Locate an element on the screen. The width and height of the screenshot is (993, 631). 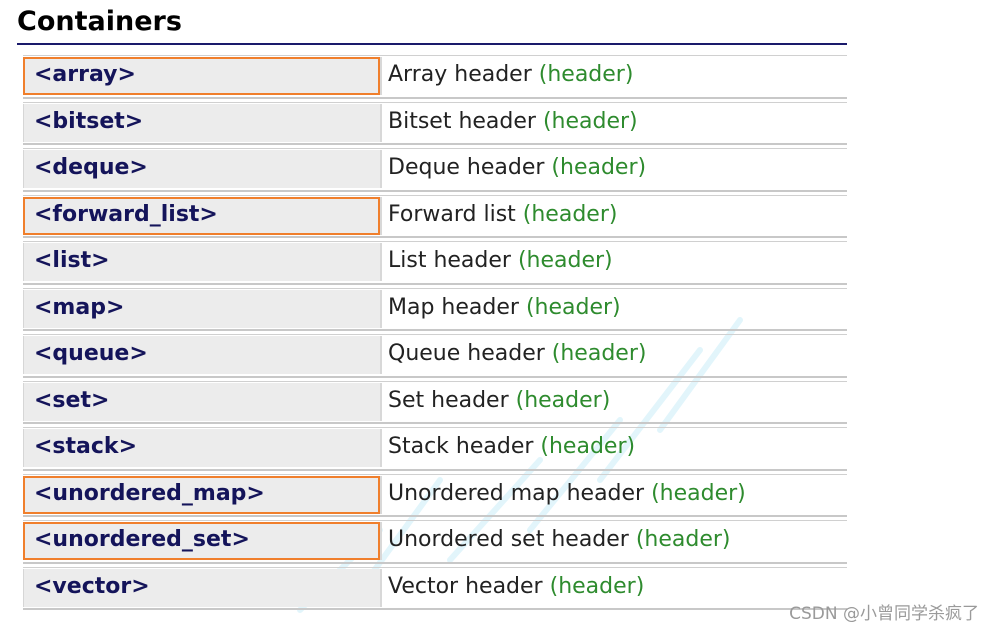
table-row: <vector> Vector header (header) is located at coordinates (435, 590).